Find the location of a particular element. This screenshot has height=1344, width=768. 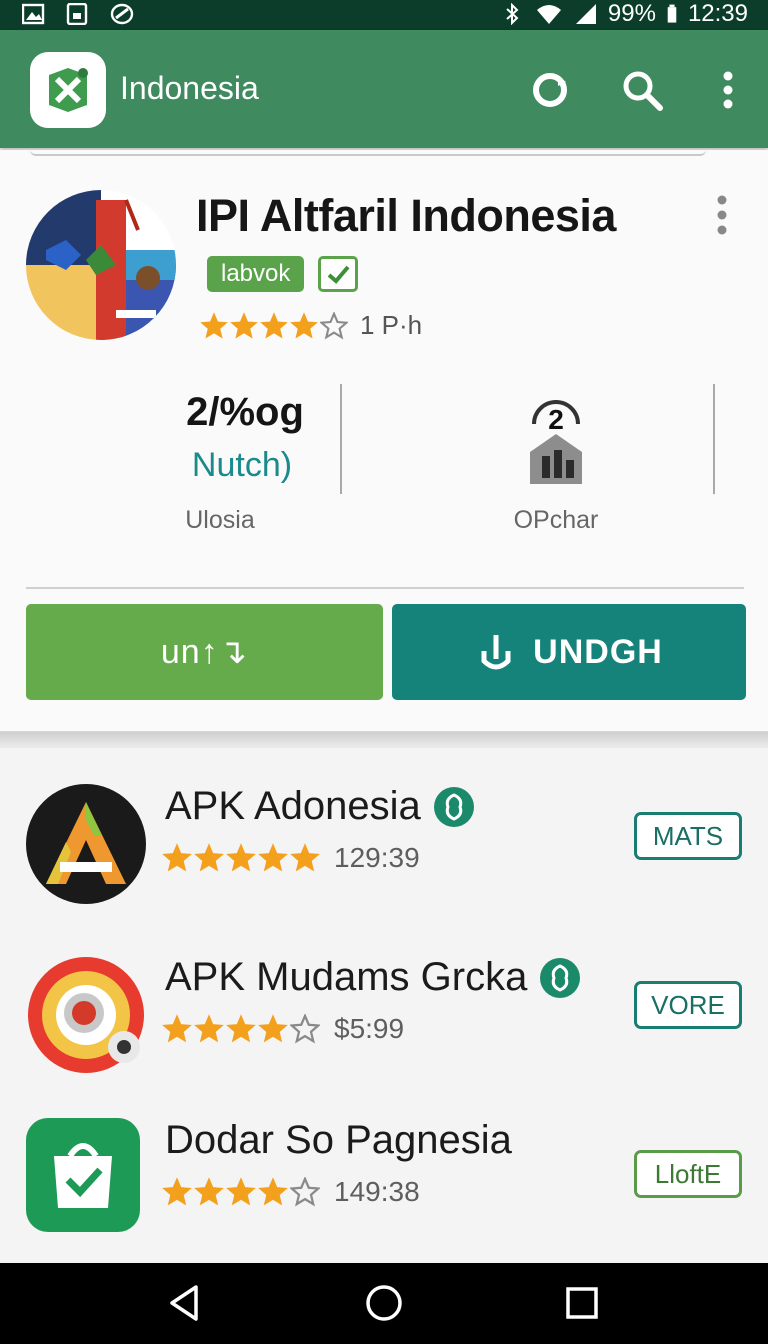

install-button: UNDGH is located at coordinates (569, 652).